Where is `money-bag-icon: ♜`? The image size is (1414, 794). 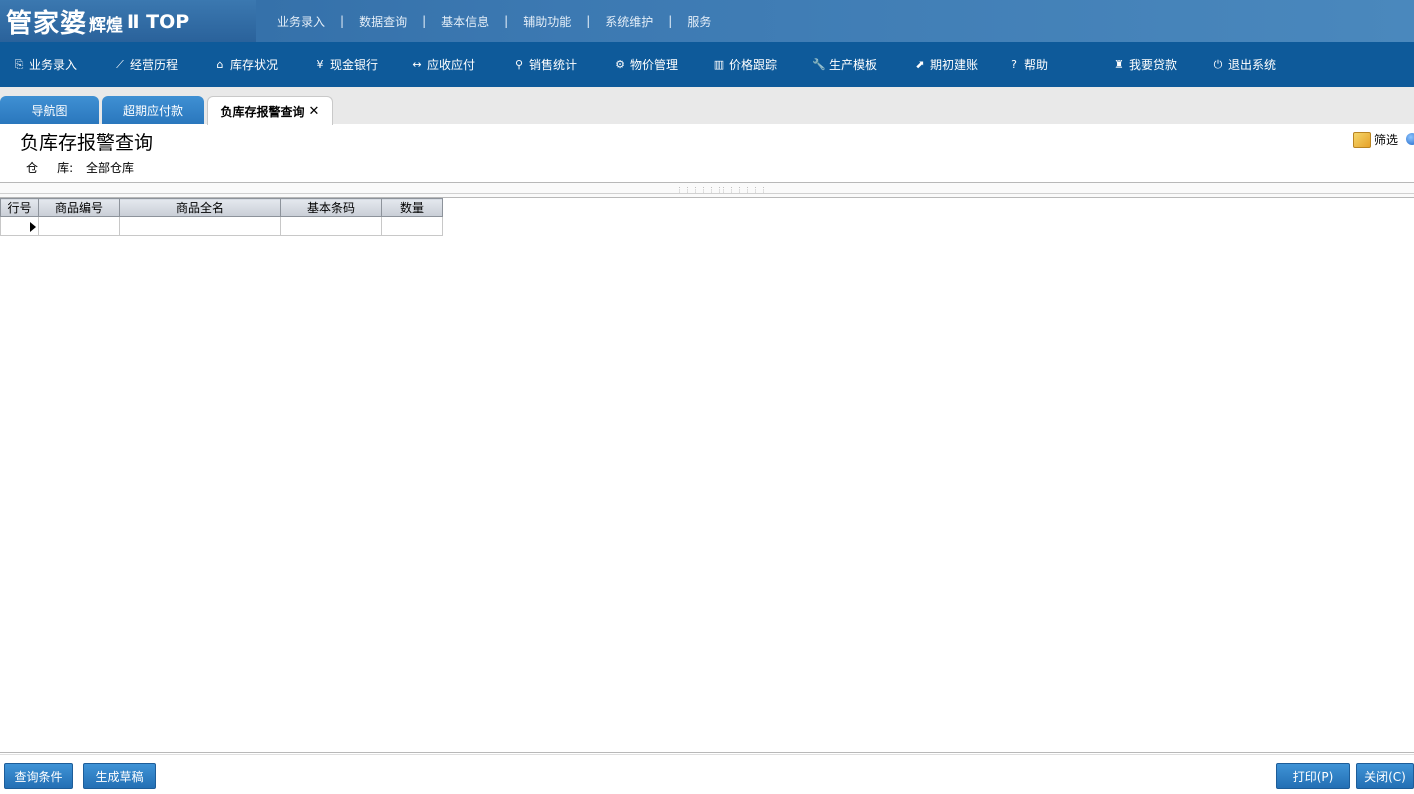 money-bag-icon: ♜ is located at coordinates (1119, 64).